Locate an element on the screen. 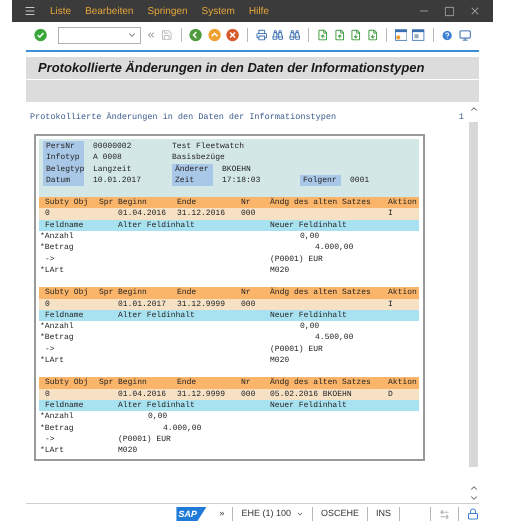 This screenshot has width=505, height=524. field-content: (P0001) EUR is located at coordinates (144, 440).